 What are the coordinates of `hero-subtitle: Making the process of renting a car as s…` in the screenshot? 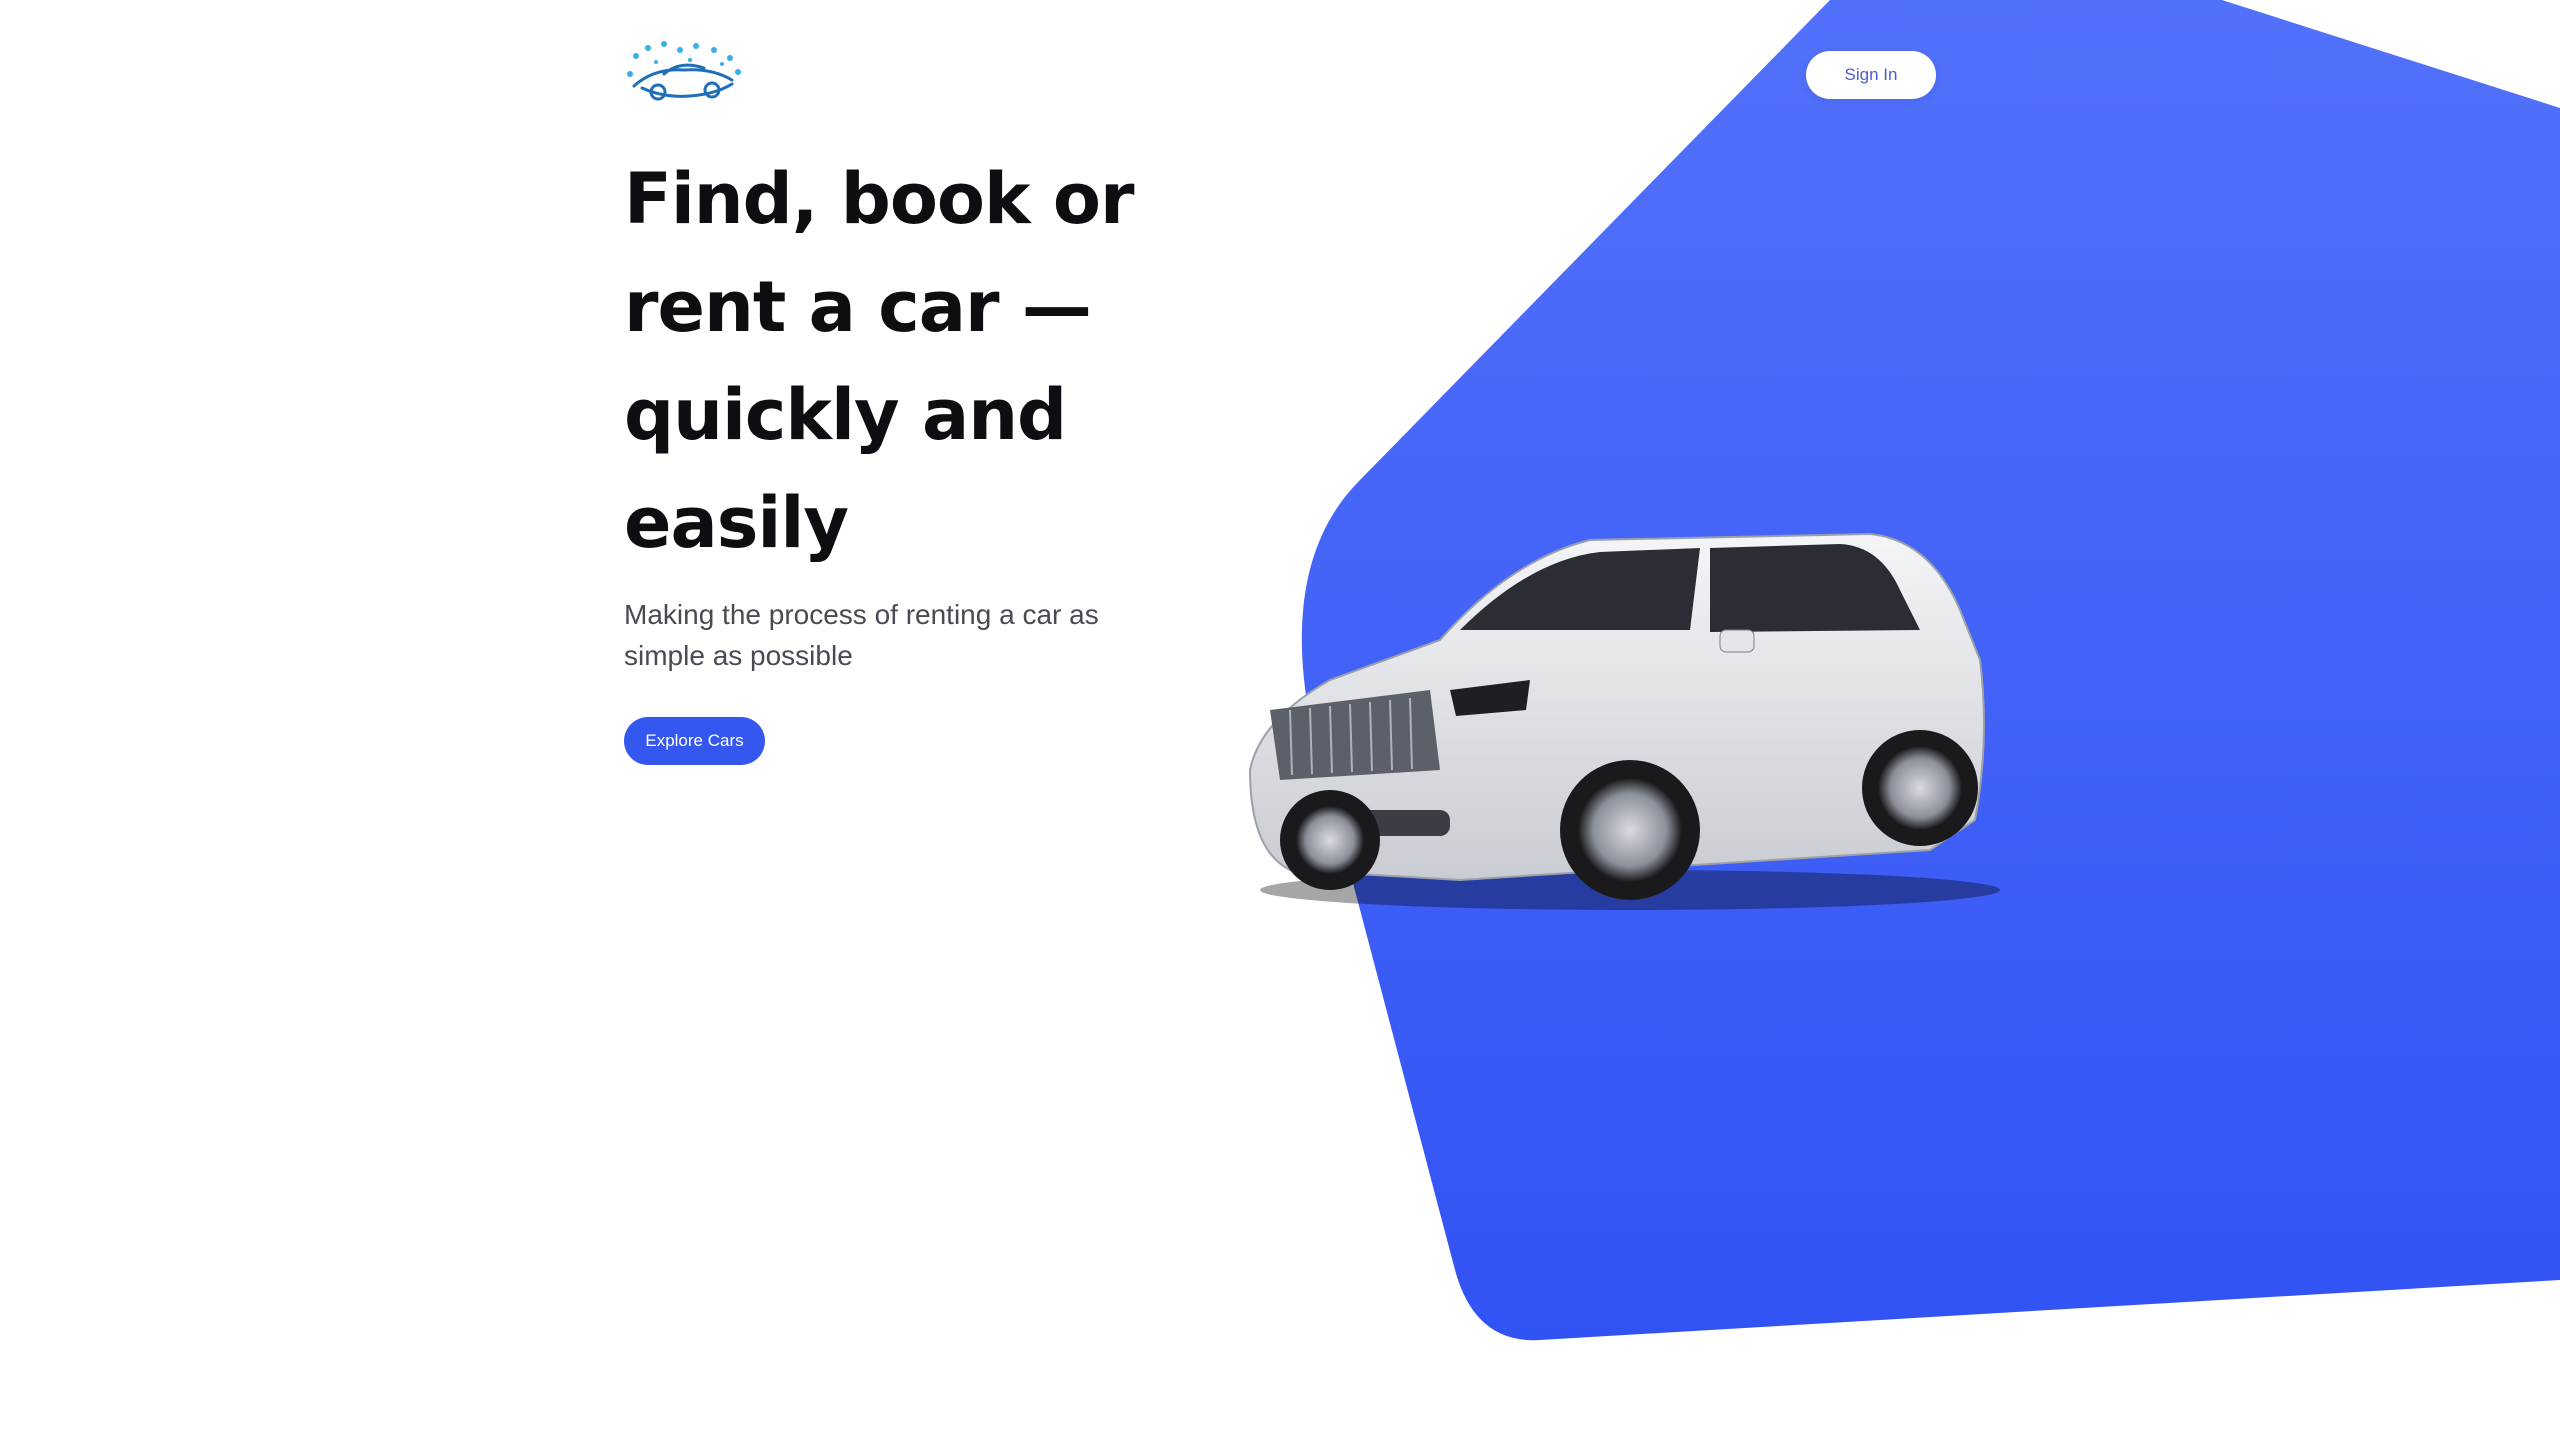 It's located at (861, 635).